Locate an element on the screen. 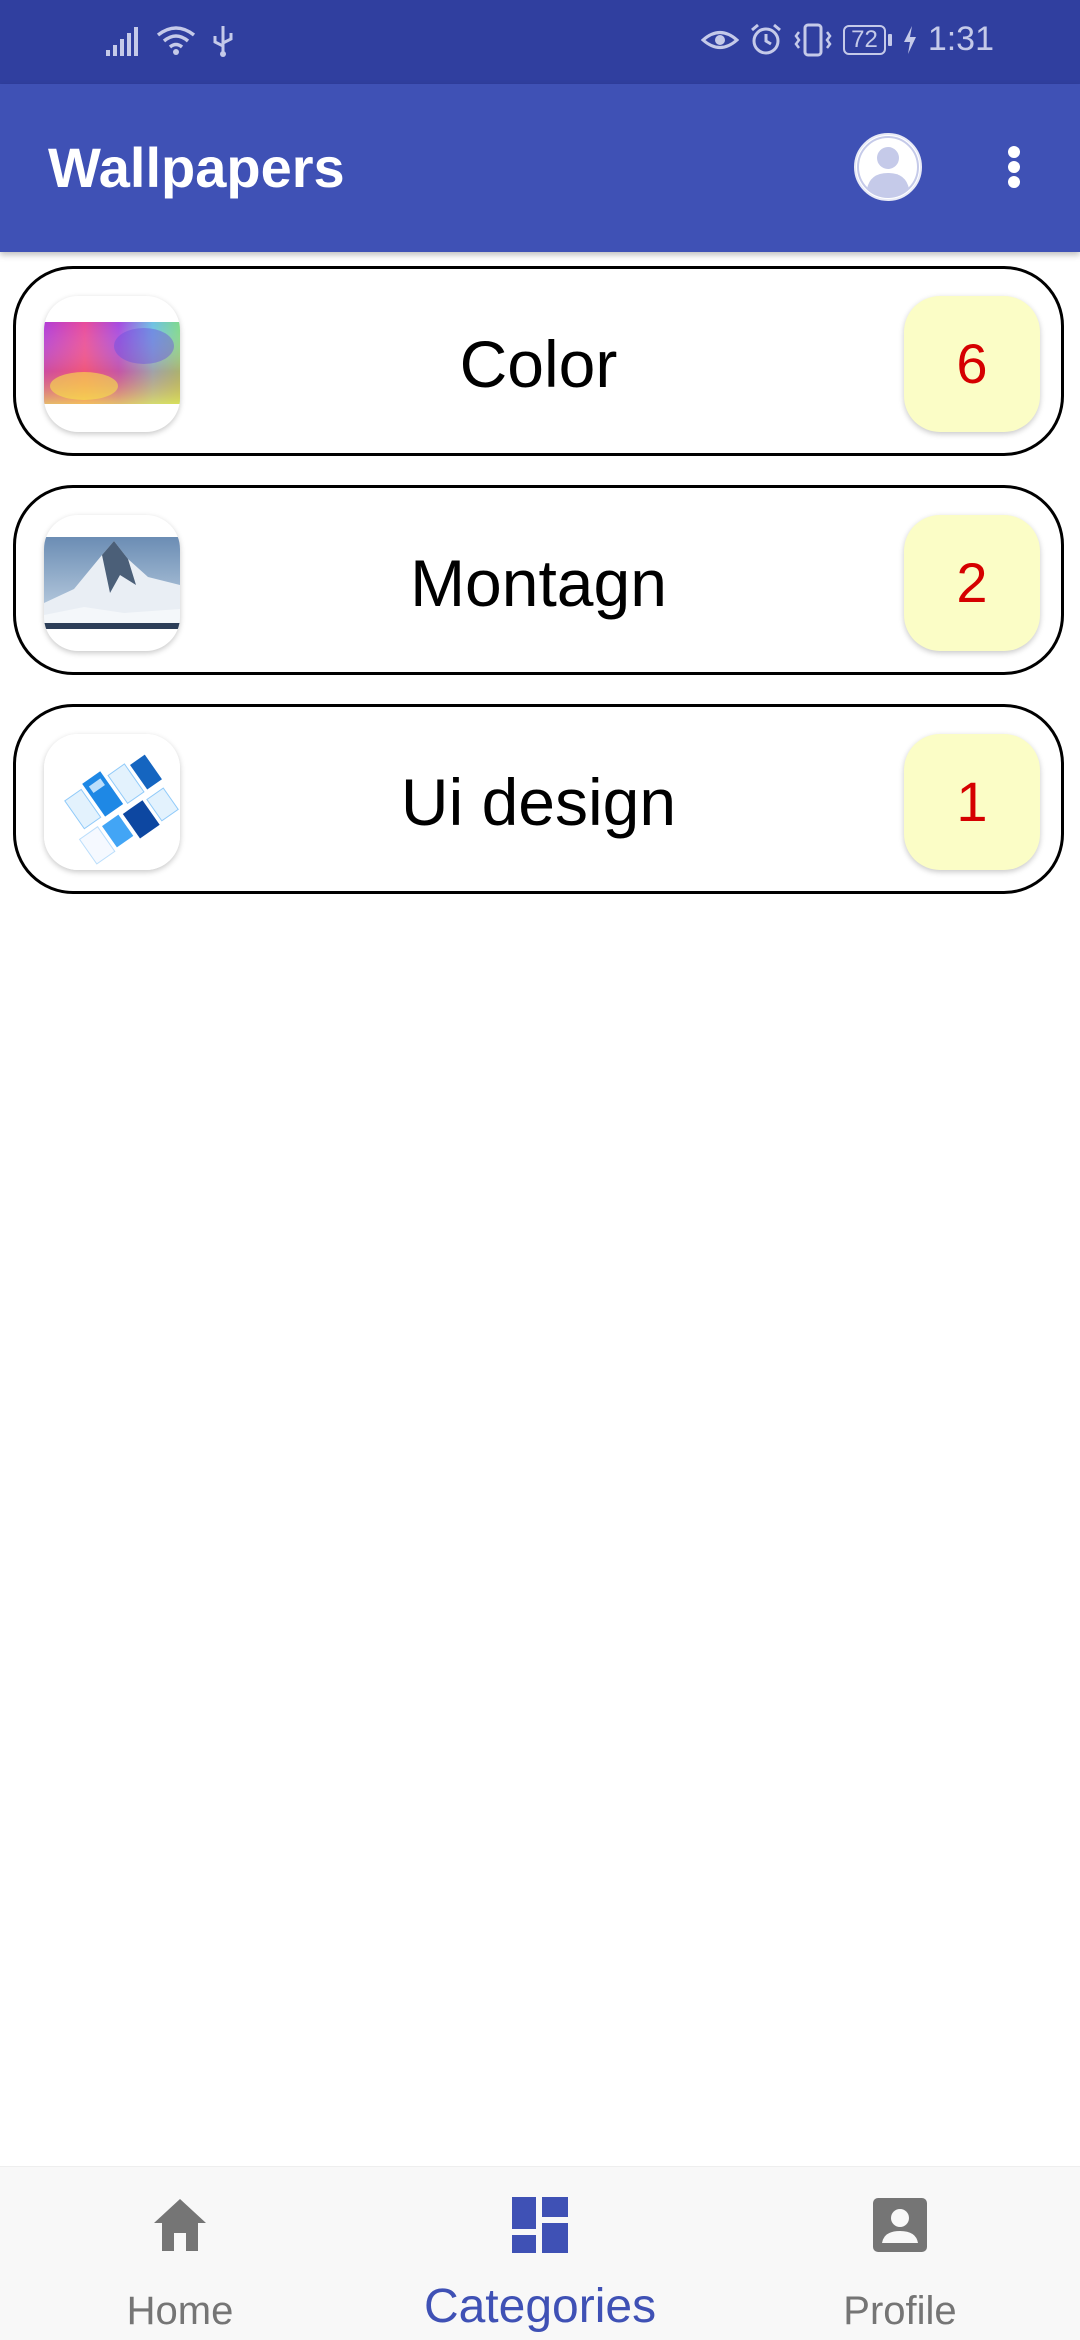 The image size is (1080, 2340). more-options-button is located at coordinates (1014, 167).